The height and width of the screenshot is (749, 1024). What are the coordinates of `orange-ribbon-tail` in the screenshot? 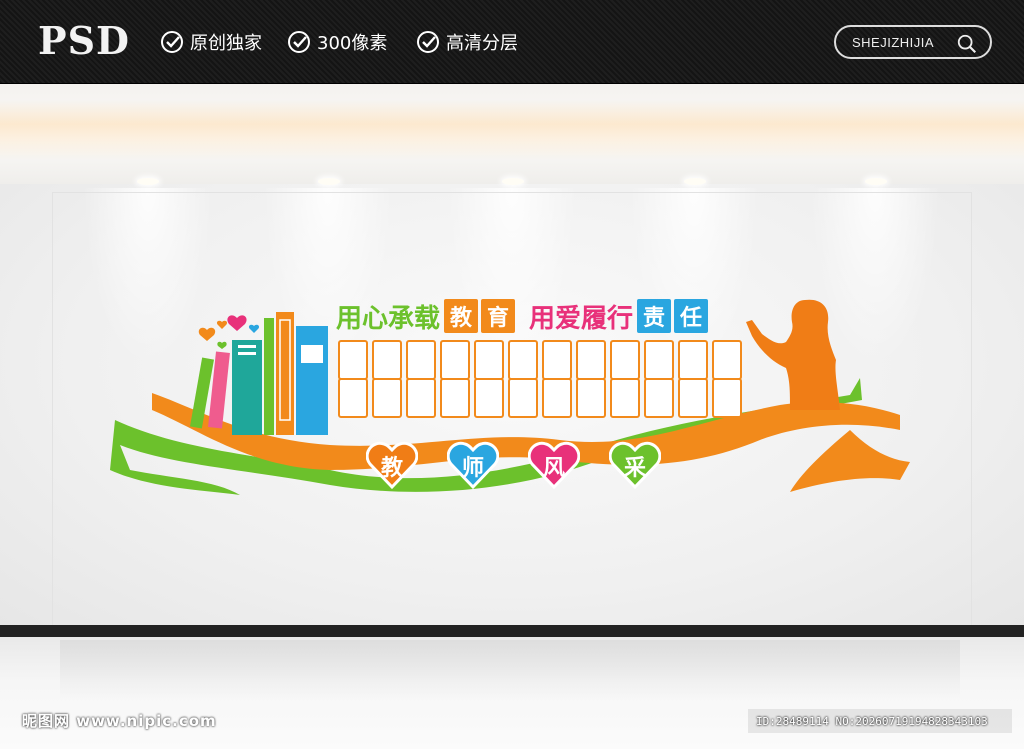 It's located at (850, 461).